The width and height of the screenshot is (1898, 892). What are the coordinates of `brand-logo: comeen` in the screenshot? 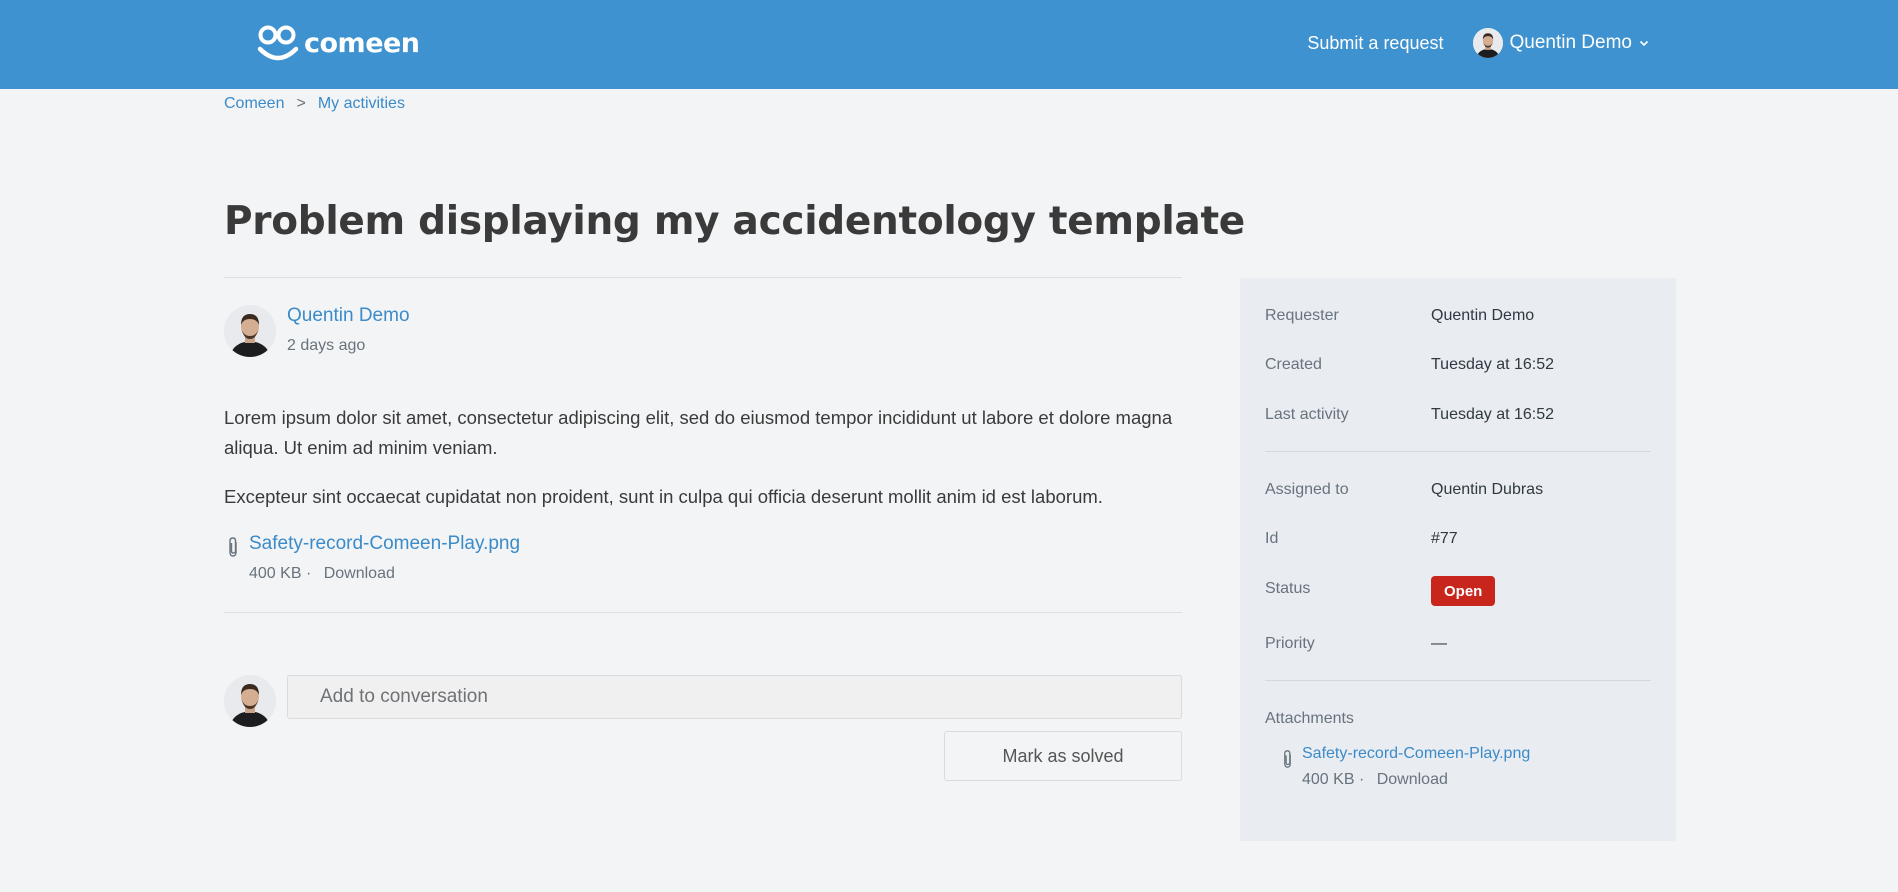 It's located at (338, 43).